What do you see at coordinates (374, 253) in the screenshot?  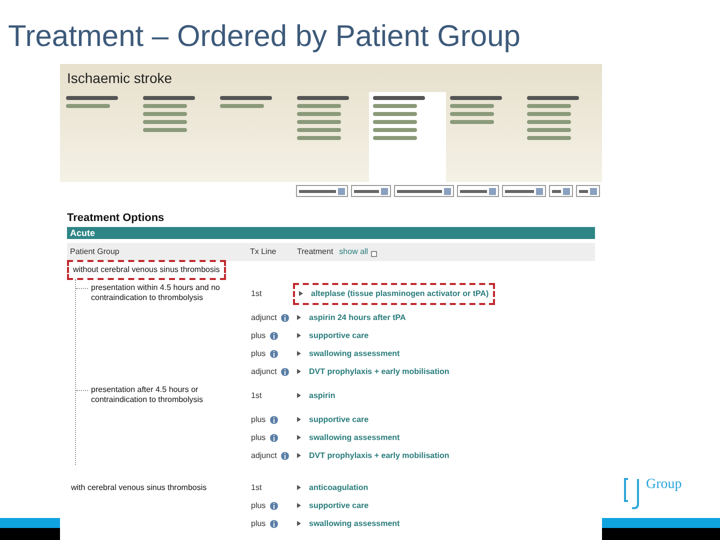 I see `show-all-checkbox` at bounding box center [374, 253].